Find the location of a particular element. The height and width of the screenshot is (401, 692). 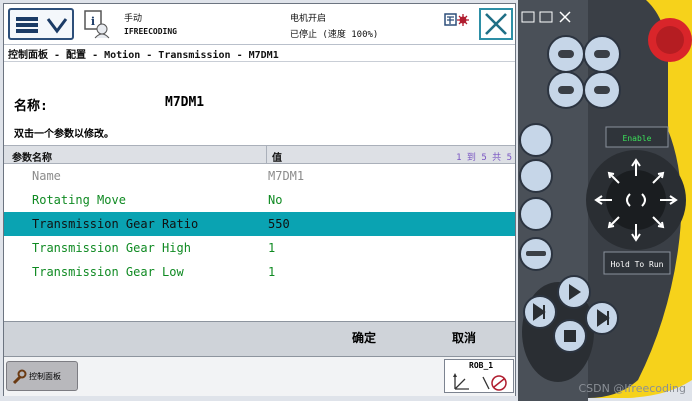

watermark: CSDN @Ifreecoding is located at coordinates (632, 388).